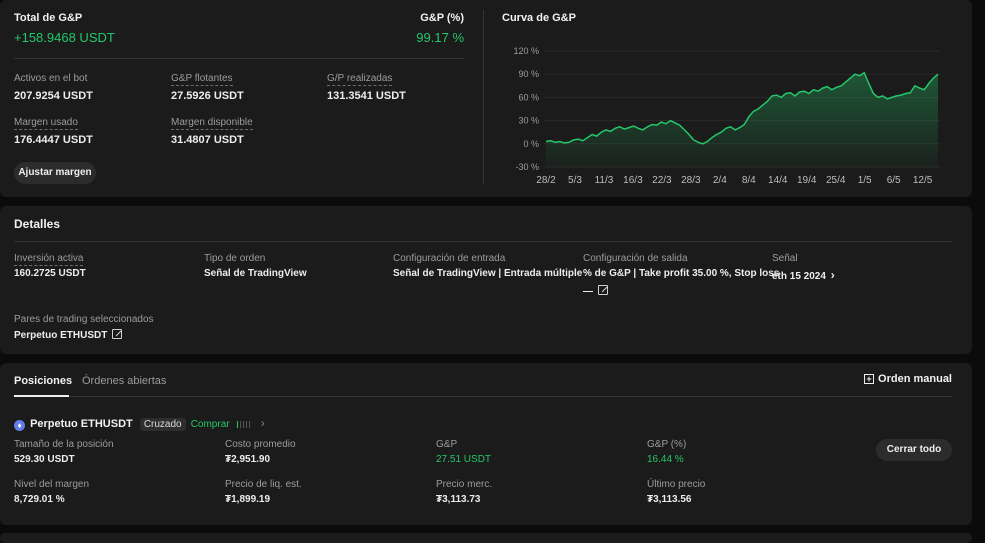 This screenshot has height=543, width=985. Describe the element at coordinates (46, 123) in the screenshot. I see `margin-used-label: Margen usado` at that location.